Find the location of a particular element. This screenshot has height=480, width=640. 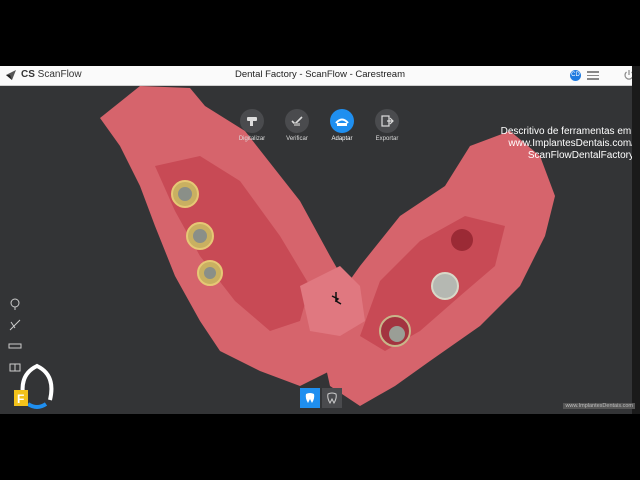

overlay-line-3: ScanFlowDentalFactory is located at coordinates (580, 155).